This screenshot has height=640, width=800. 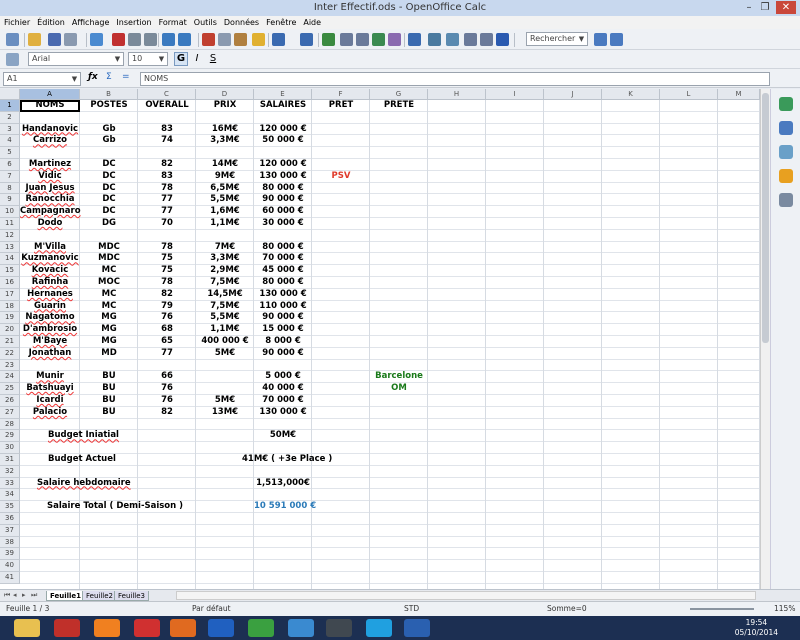 I want to click on column-header-a: A, so click(x=50, y=94).